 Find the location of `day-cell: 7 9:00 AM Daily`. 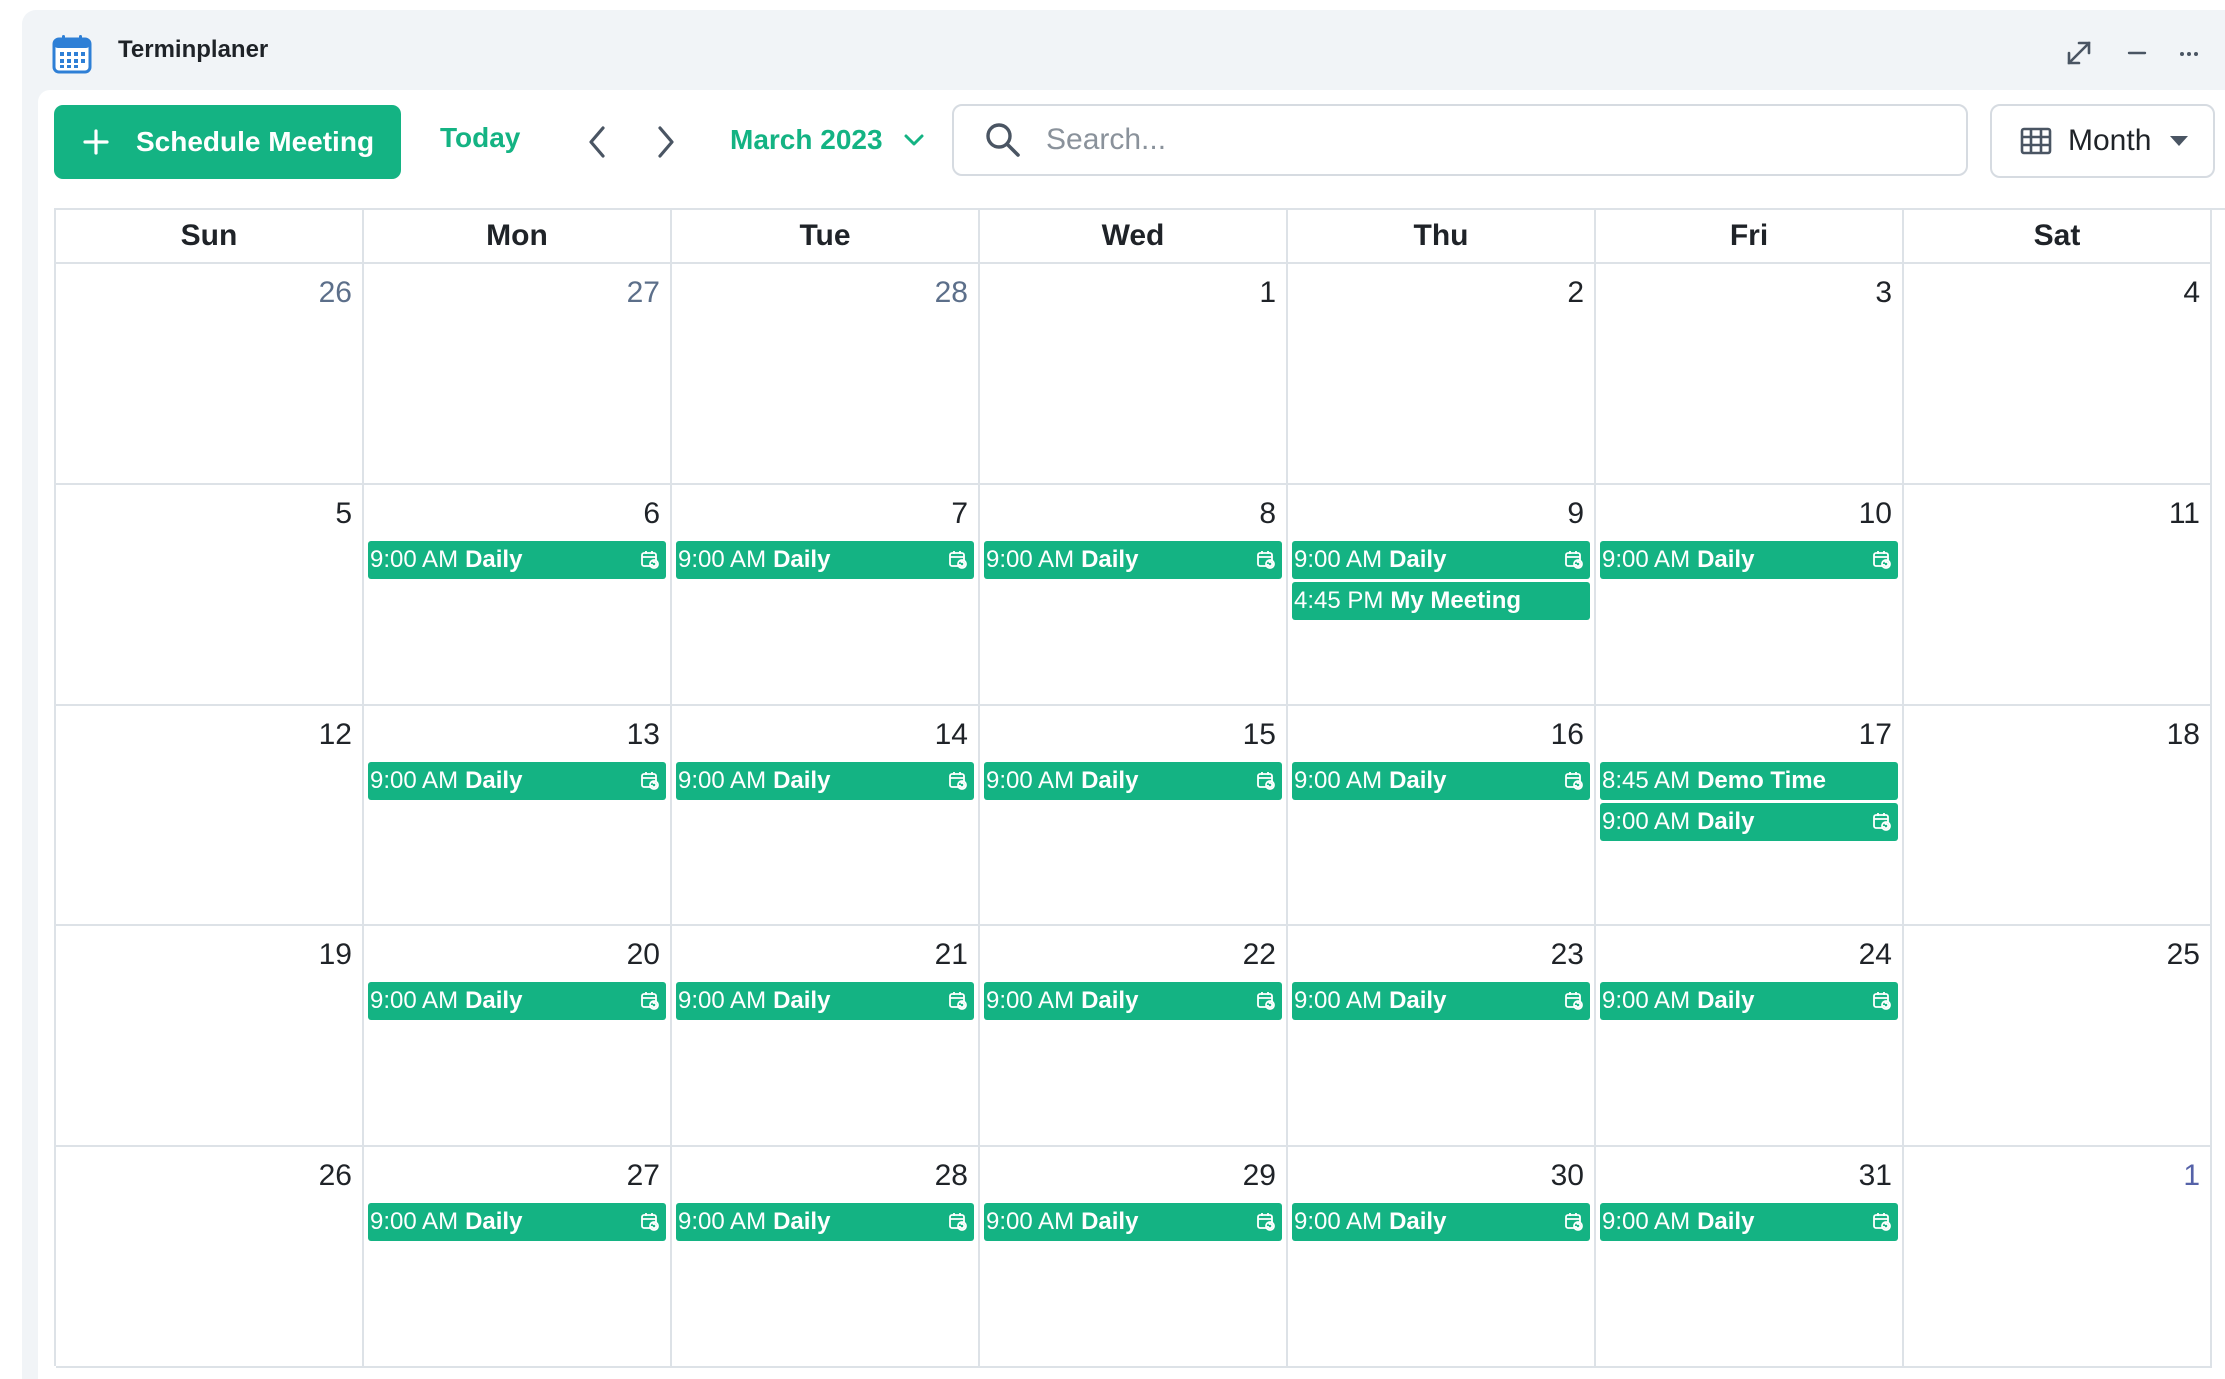

day-cell: 7 9:00 AM Daily is located at coordinates (826, 595).